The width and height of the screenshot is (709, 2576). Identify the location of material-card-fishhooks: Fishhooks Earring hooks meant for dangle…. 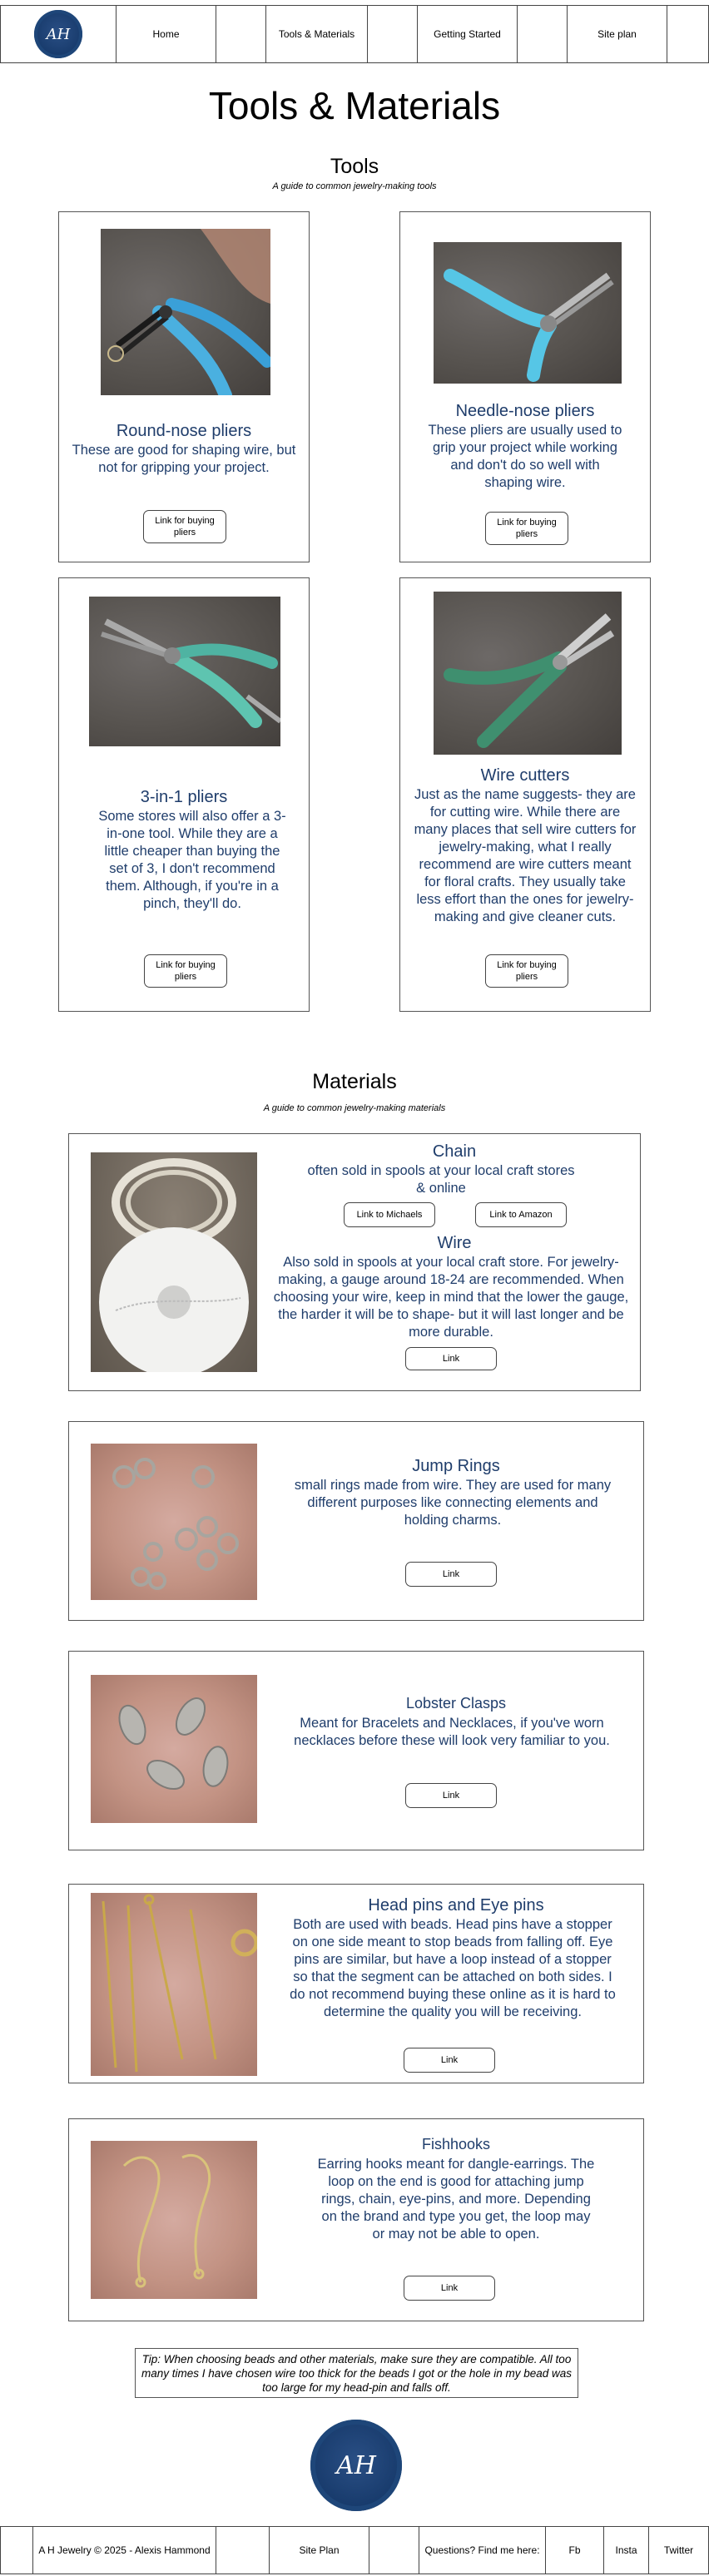
(356, 2220).